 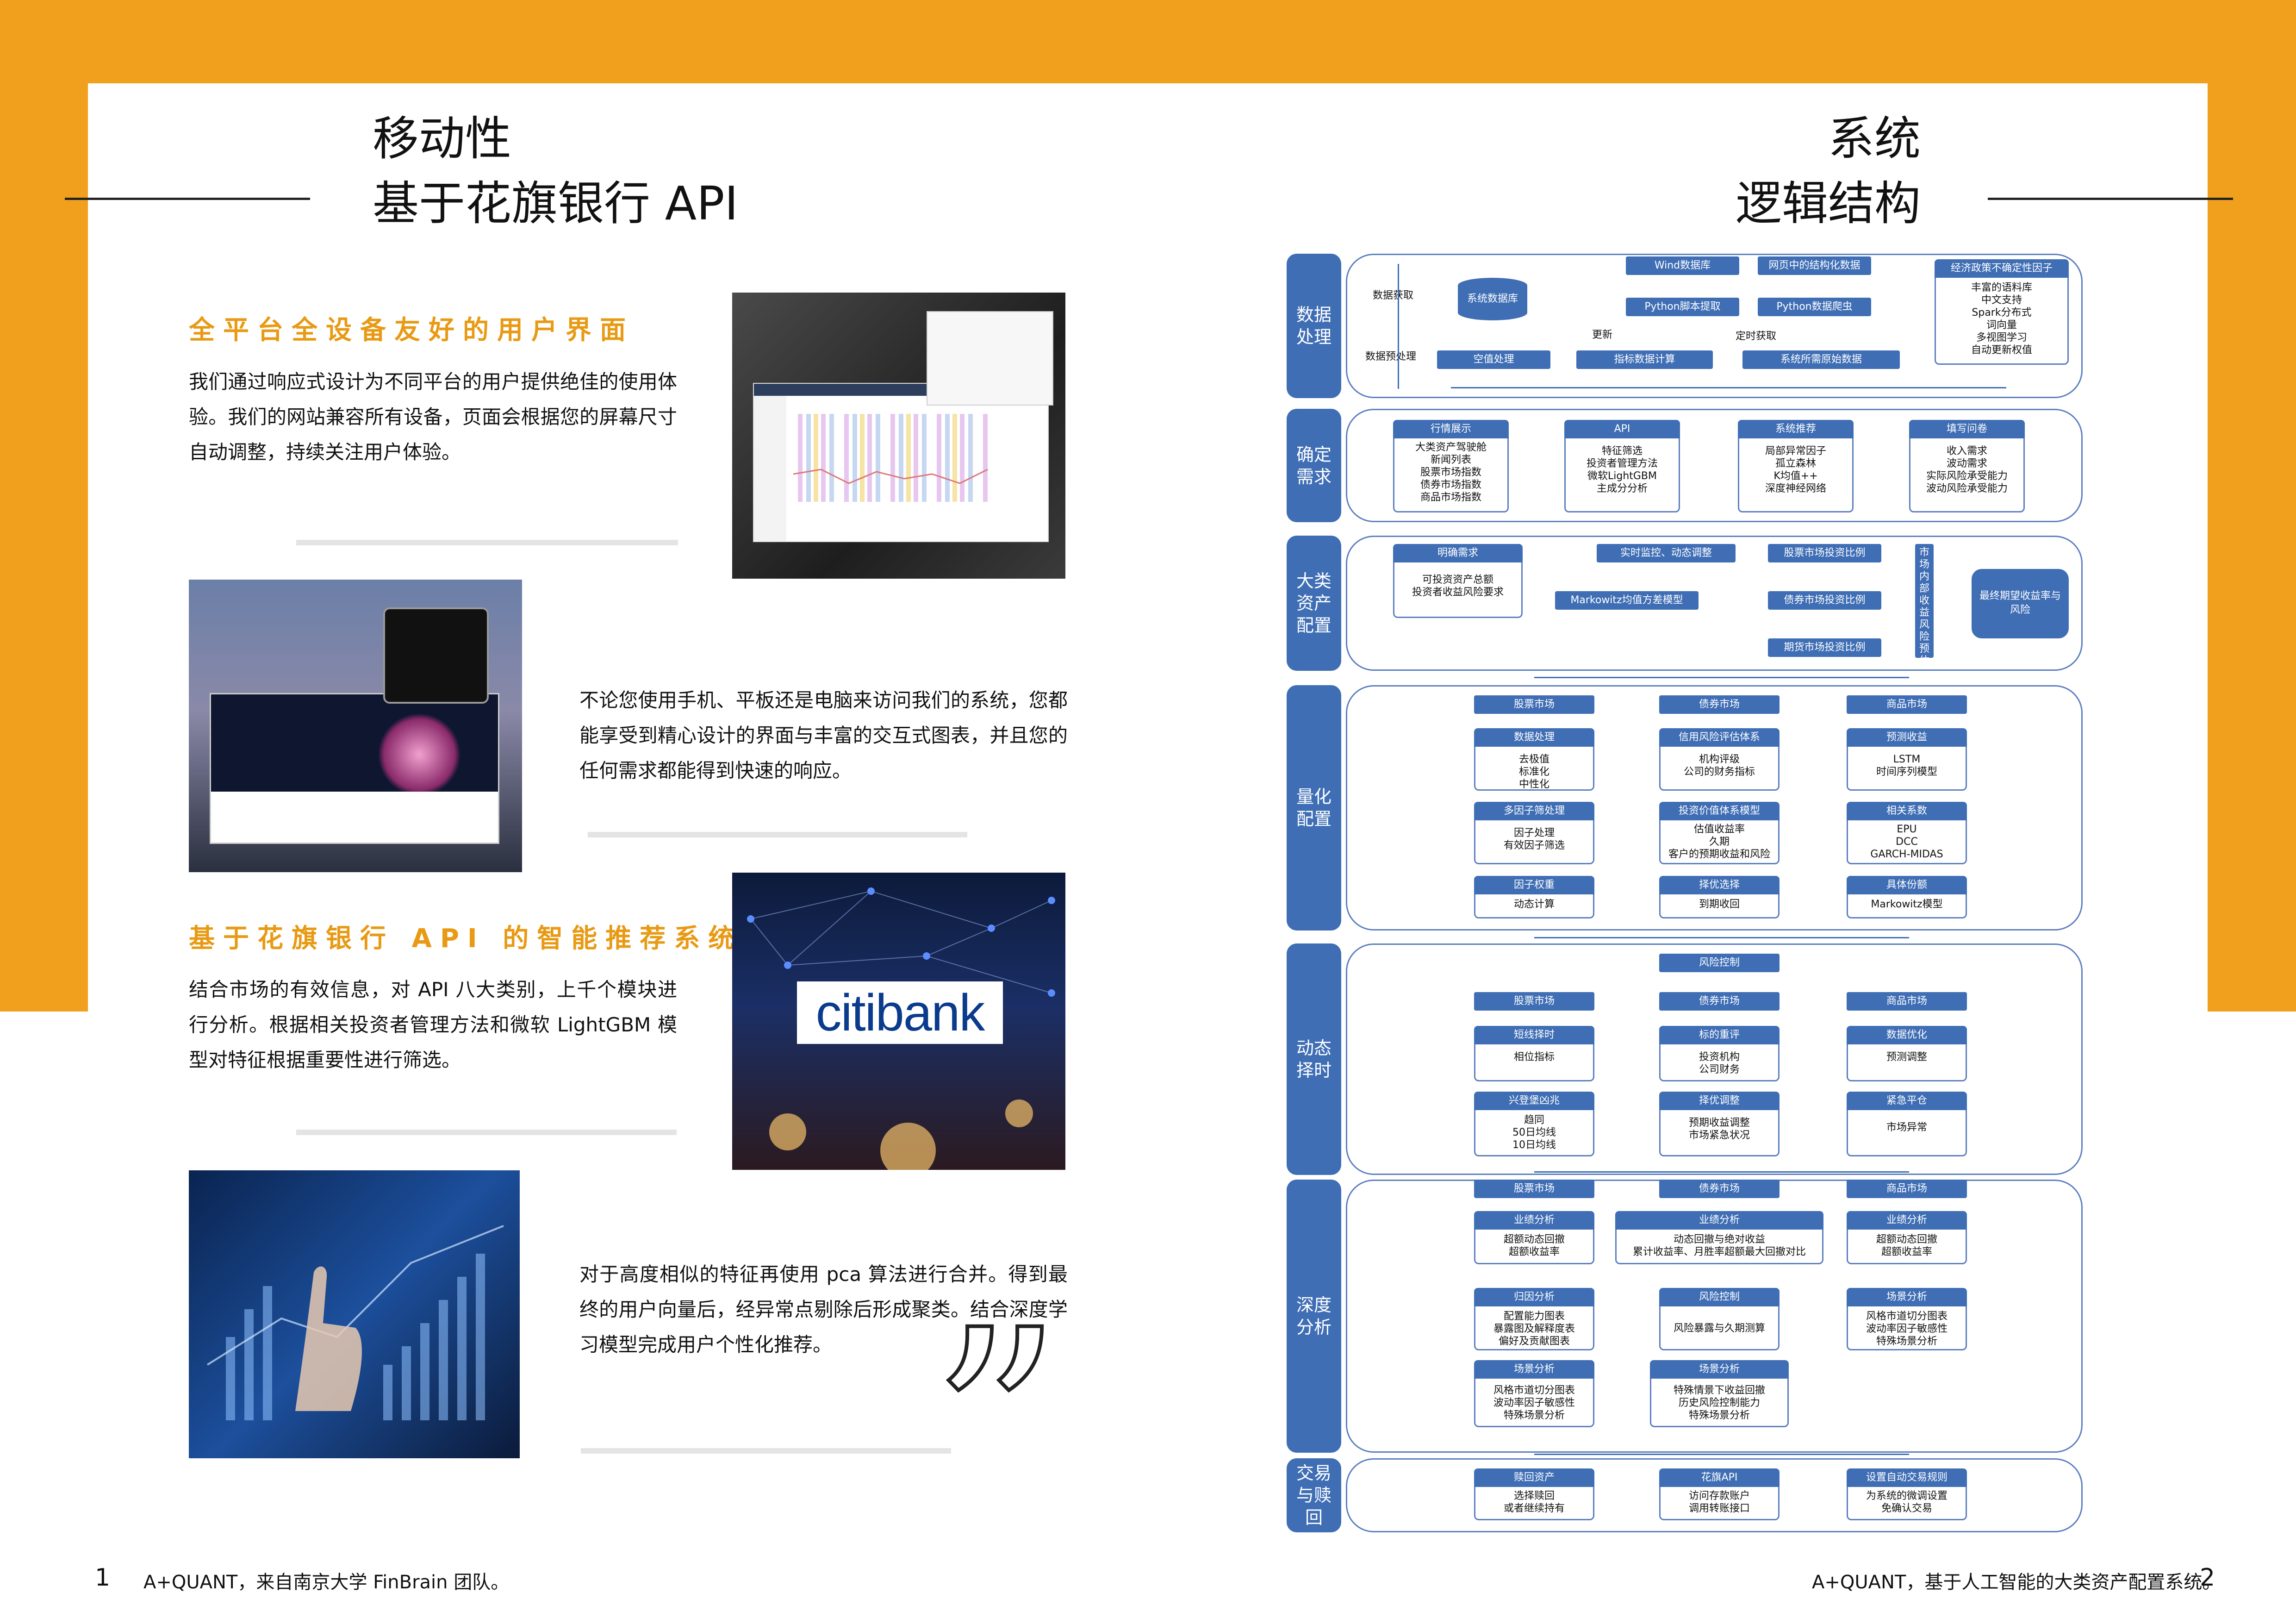 I want to click on card-correlation: 相关系数 EPU DCC GARCH-MIDAS, so click(x=1907, y=833).